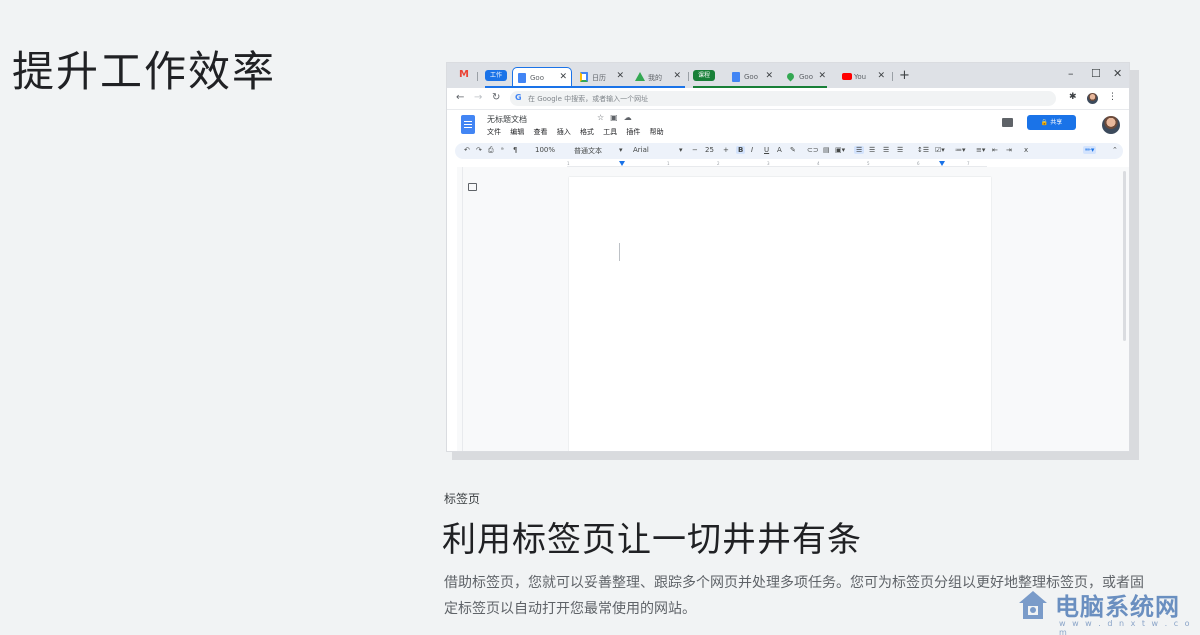 The height and width of the screenshot is (635, 1200). Describe the element at coordinates (1124, 256) in the screenshot. I see `scrollbar` at that location.